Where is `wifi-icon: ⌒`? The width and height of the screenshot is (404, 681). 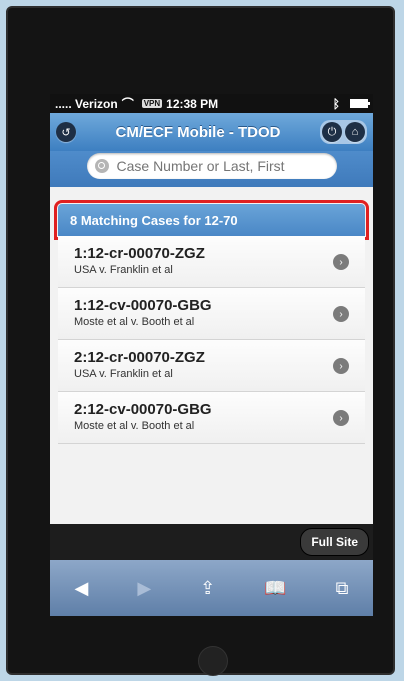
wifi-icon: ⌒ is located at coordinates (127, 104).